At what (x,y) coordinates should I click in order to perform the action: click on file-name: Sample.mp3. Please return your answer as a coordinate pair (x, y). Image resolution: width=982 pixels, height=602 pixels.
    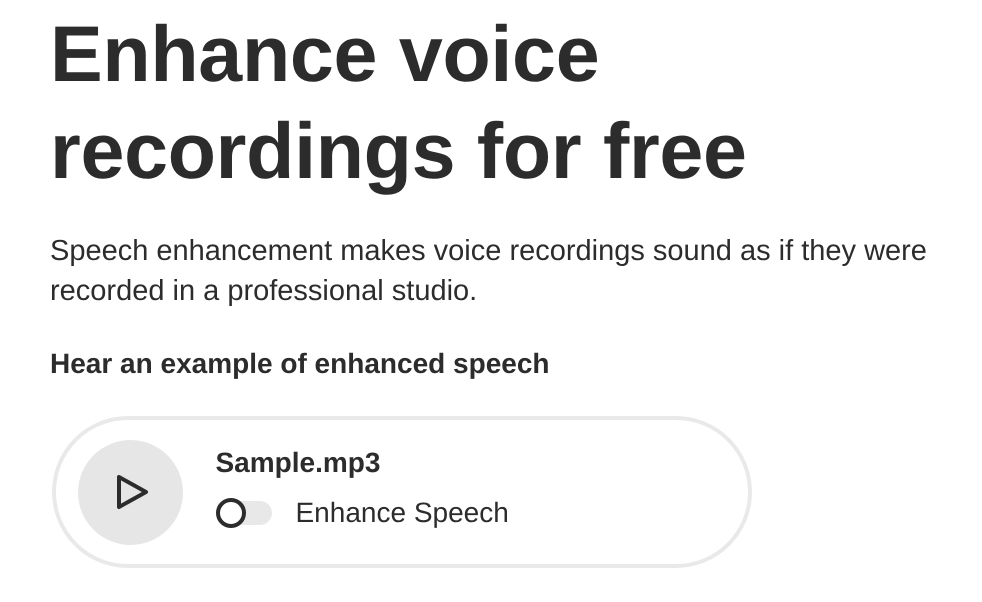
    Looking at the image, I should click on (298, 463).